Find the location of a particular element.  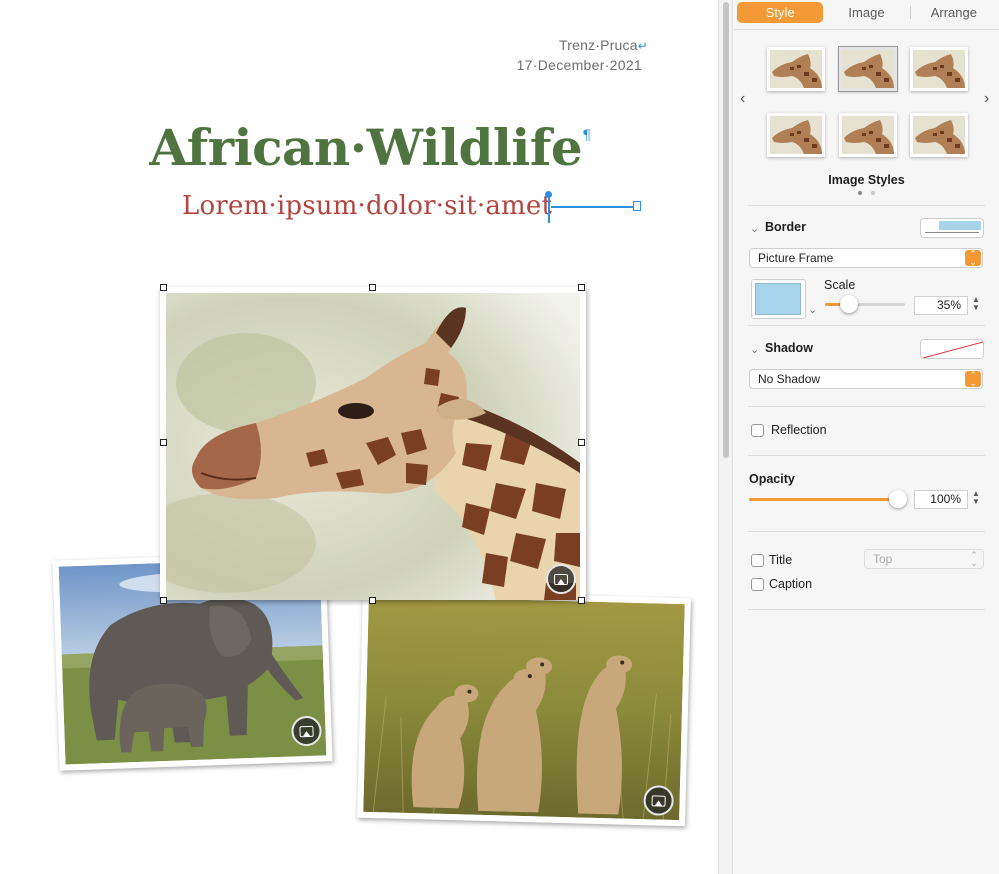

reflection-checkbox is located at coordinates (757, 430).